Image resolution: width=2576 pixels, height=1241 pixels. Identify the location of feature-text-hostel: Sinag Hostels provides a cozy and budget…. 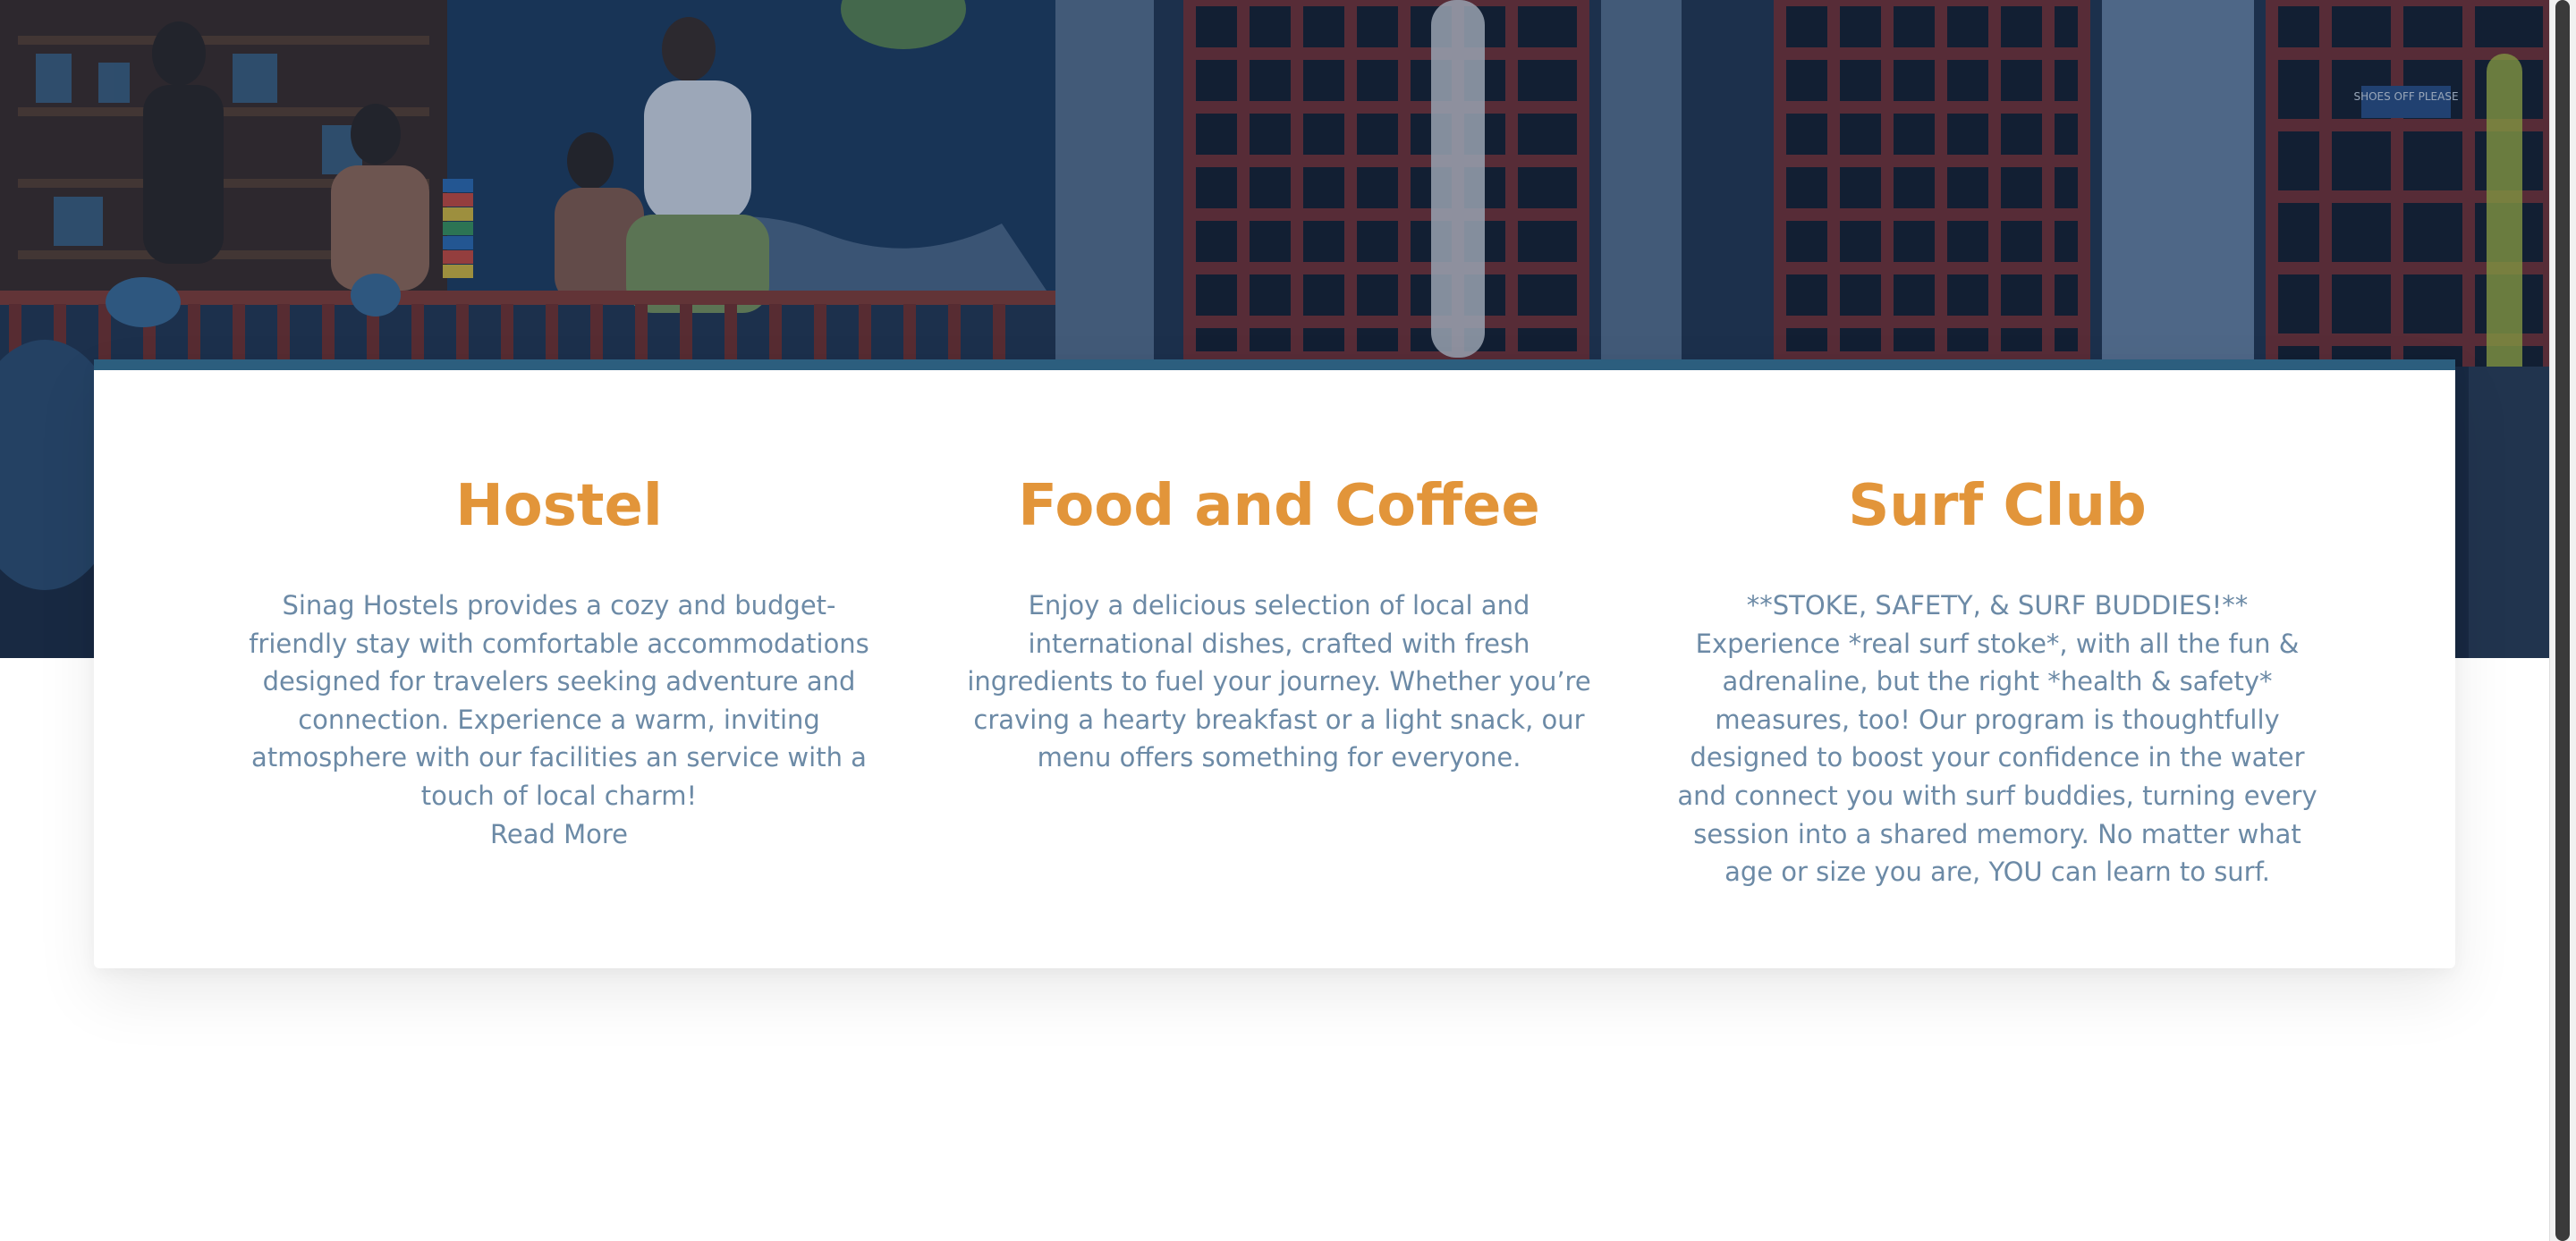
(559, 720).